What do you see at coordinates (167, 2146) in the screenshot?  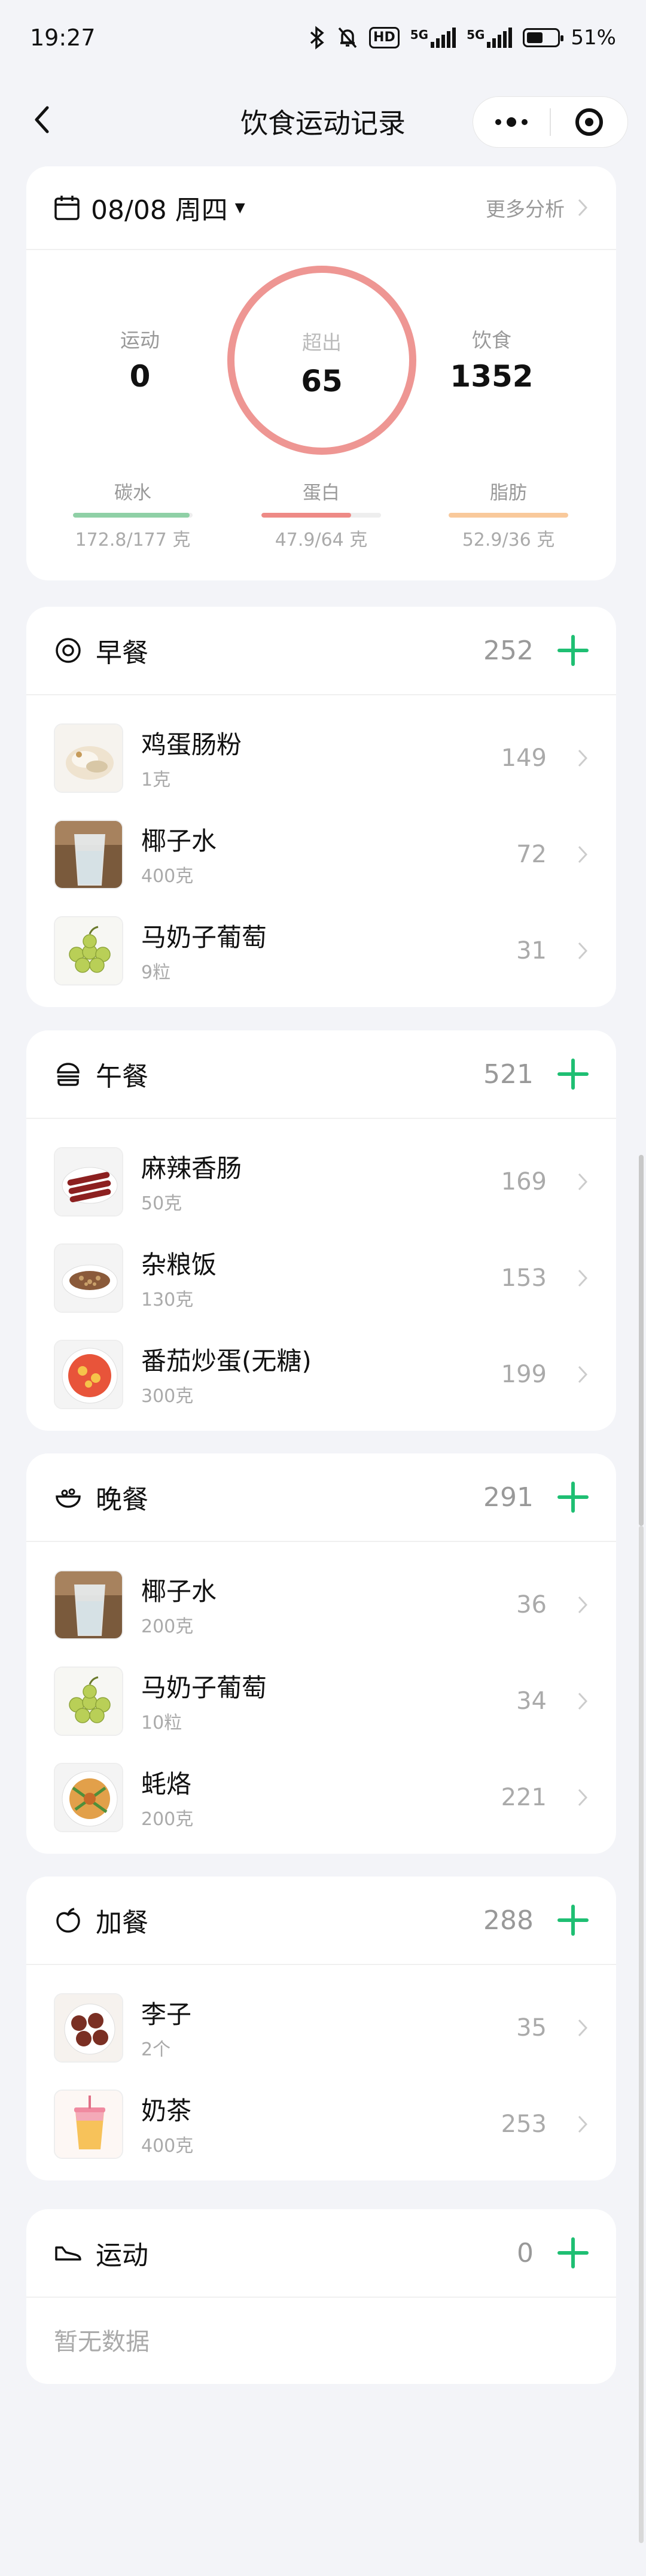 I see `food-amount: 400克` at bounding box center [167, 2146].